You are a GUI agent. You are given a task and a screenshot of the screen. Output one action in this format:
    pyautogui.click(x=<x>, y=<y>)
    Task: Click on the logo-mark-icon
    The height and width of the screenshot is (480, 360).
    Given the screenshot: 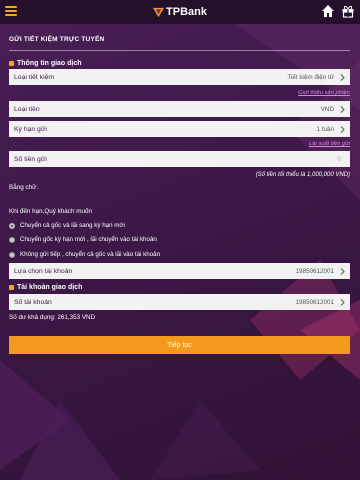 What is the action you would take?
    pyautogui.click(x=159, y=12)
    